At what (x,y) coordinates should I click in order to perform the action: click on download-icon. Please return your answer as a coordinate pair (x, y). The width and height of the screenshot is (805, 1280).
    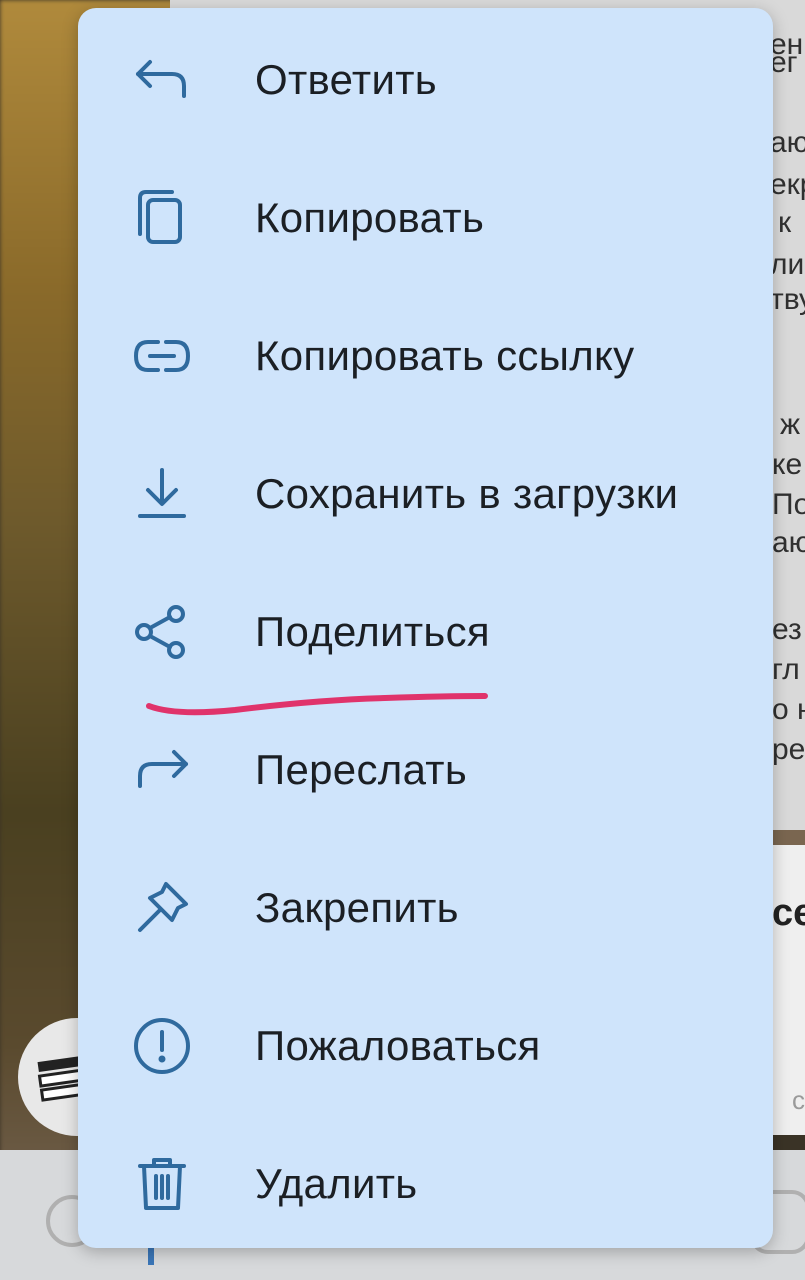
    Looking at the image, I should click on (162, 494).